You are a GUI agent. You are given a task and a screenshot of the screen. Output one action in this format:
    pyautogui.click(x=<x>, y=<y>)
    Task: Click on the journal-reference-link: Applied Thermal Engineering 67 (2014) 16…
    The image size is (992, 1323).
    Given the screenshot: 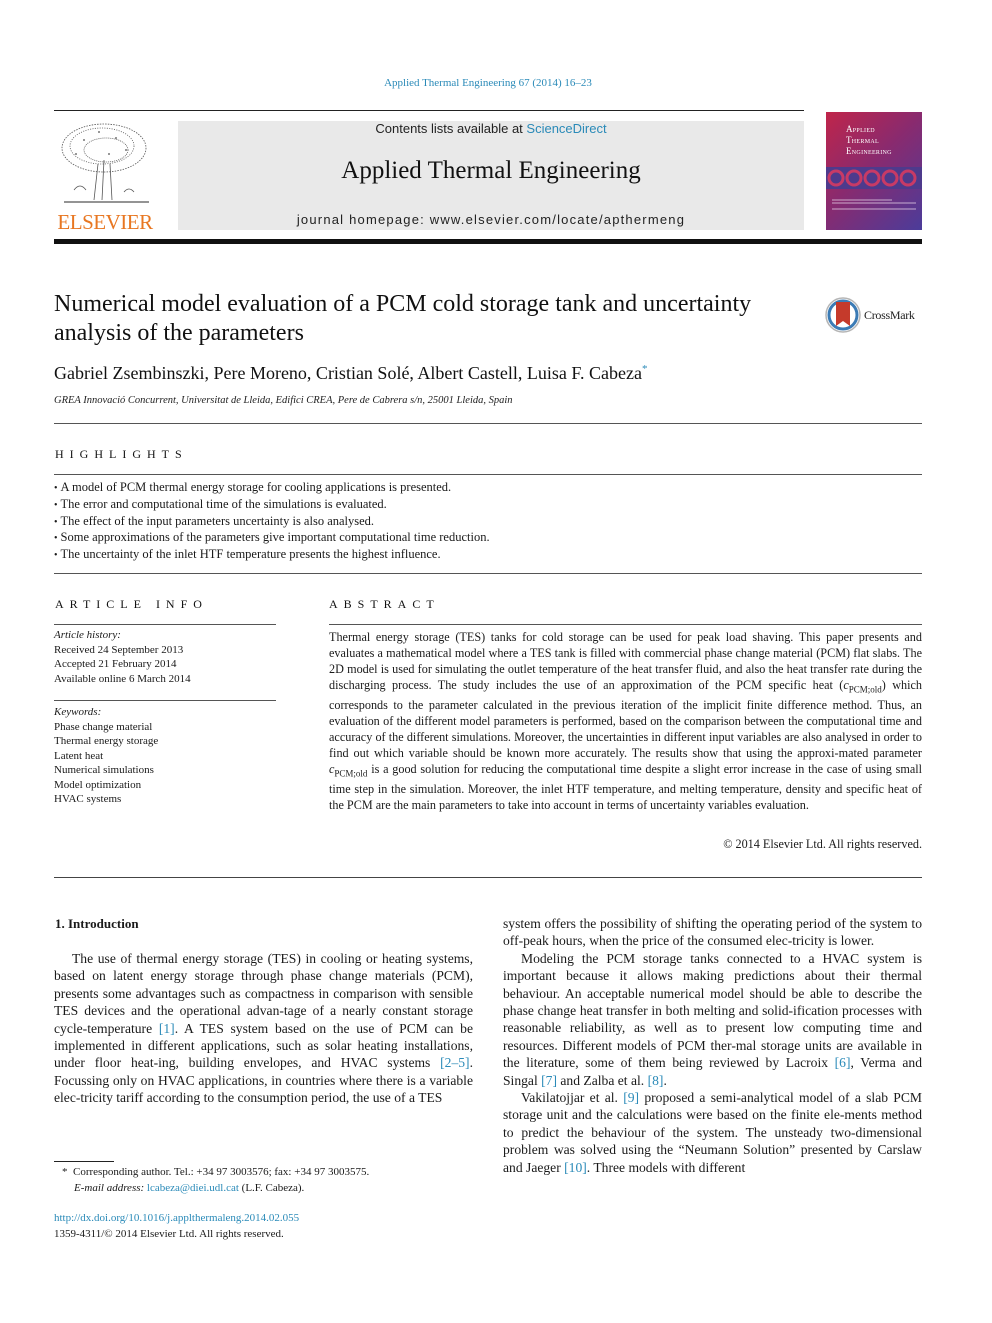 What is the action you would take?
    pyautogui.click(x=488, y=83)
    